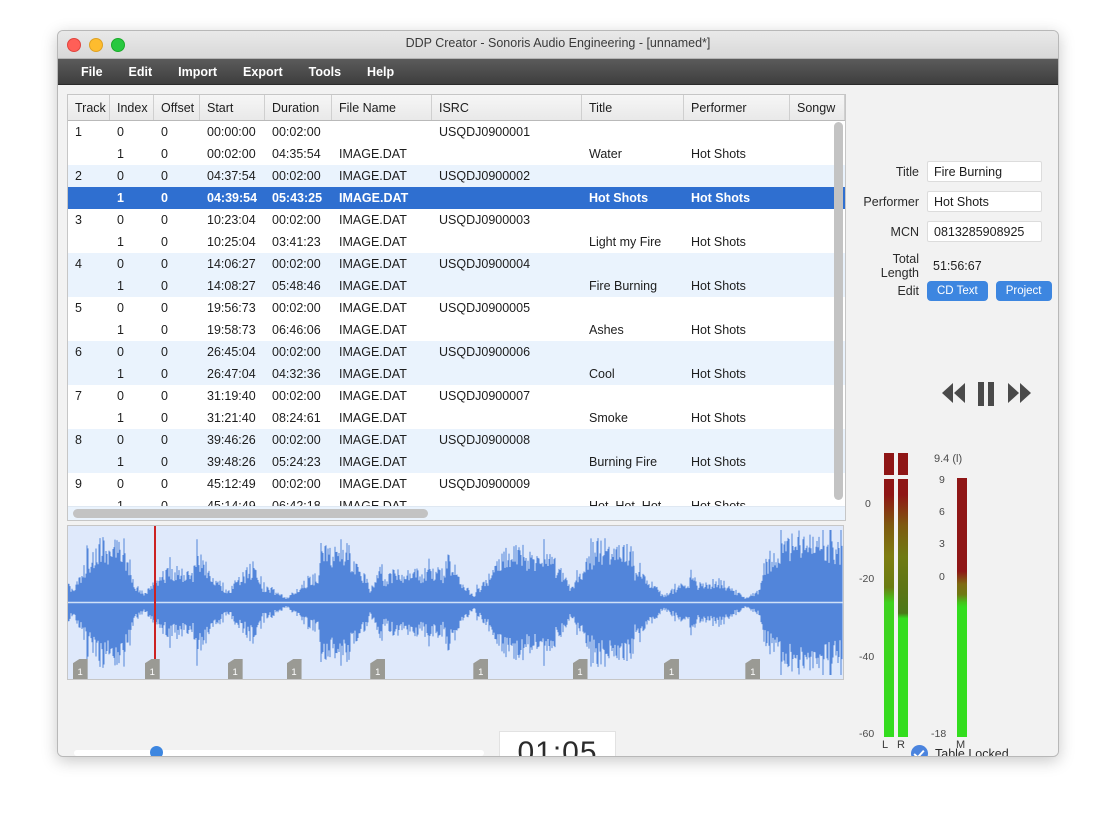 Image resolution: width=1113 pixels, height=832 pixels. What do you see at coordinates (231, 462) in the screenshot?
I see `cell-start: 39:48:26` at bounding box center [231, 462].